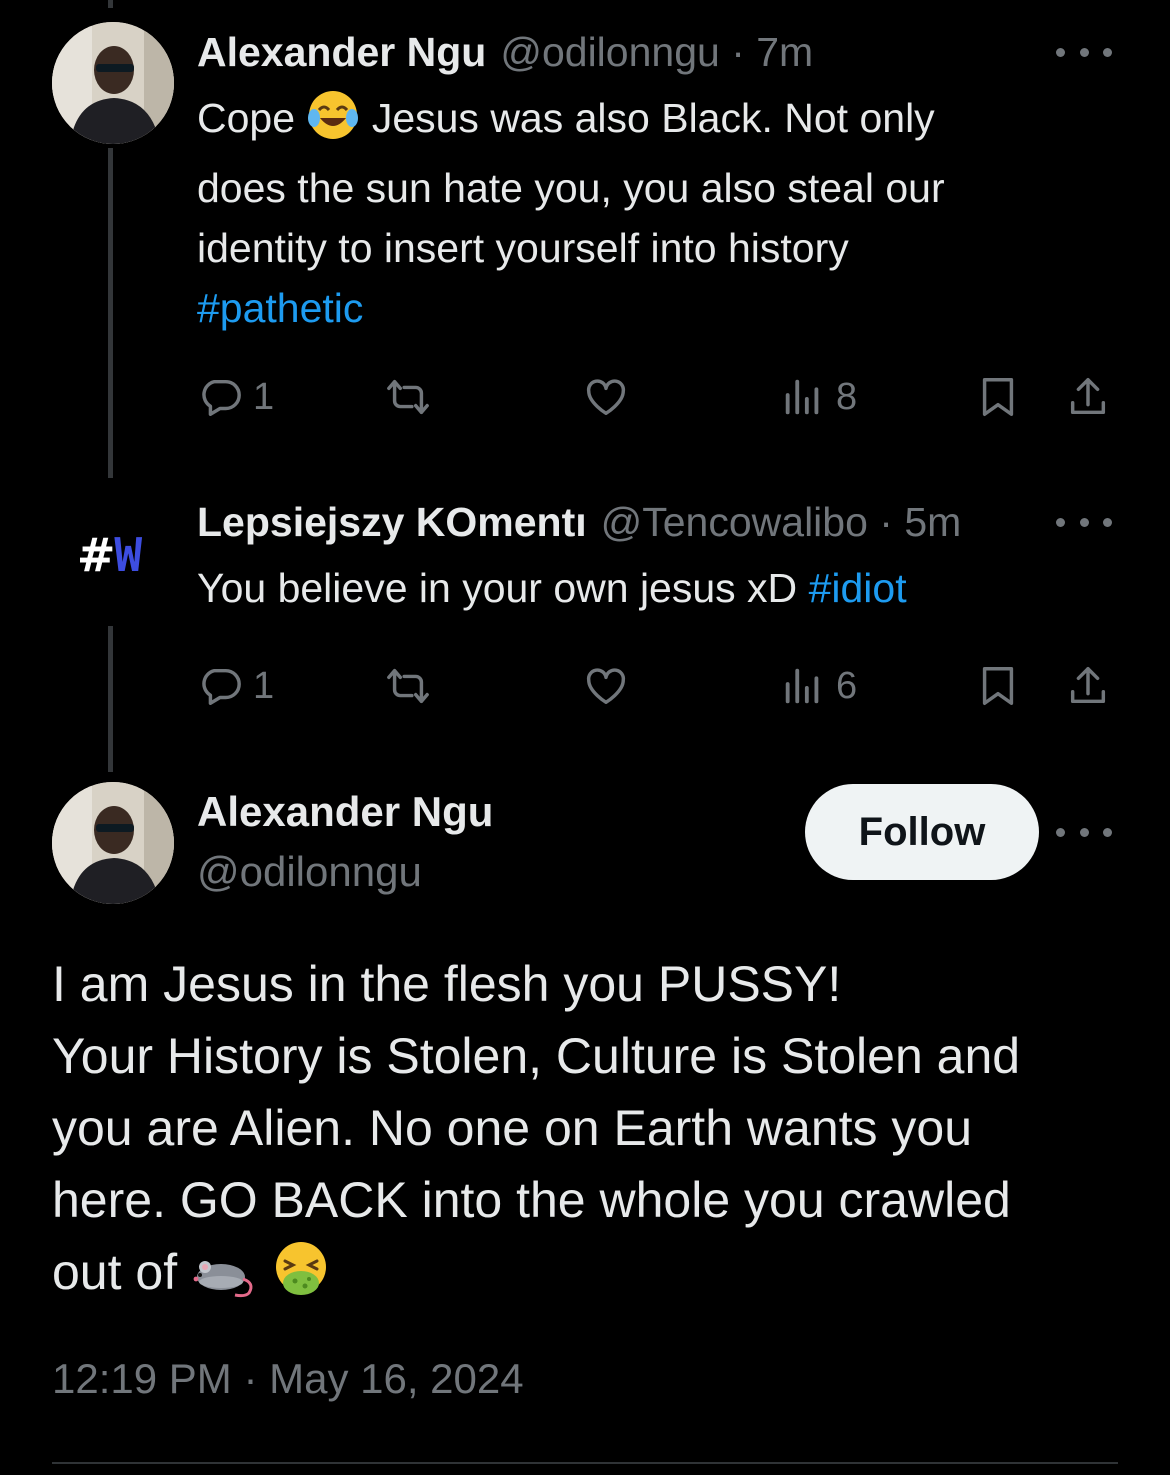 The width and height of the screenshot is (1170, 1475). I want to click on tweet-text-start: You believe in your own jesus xD, so click(497, 588).